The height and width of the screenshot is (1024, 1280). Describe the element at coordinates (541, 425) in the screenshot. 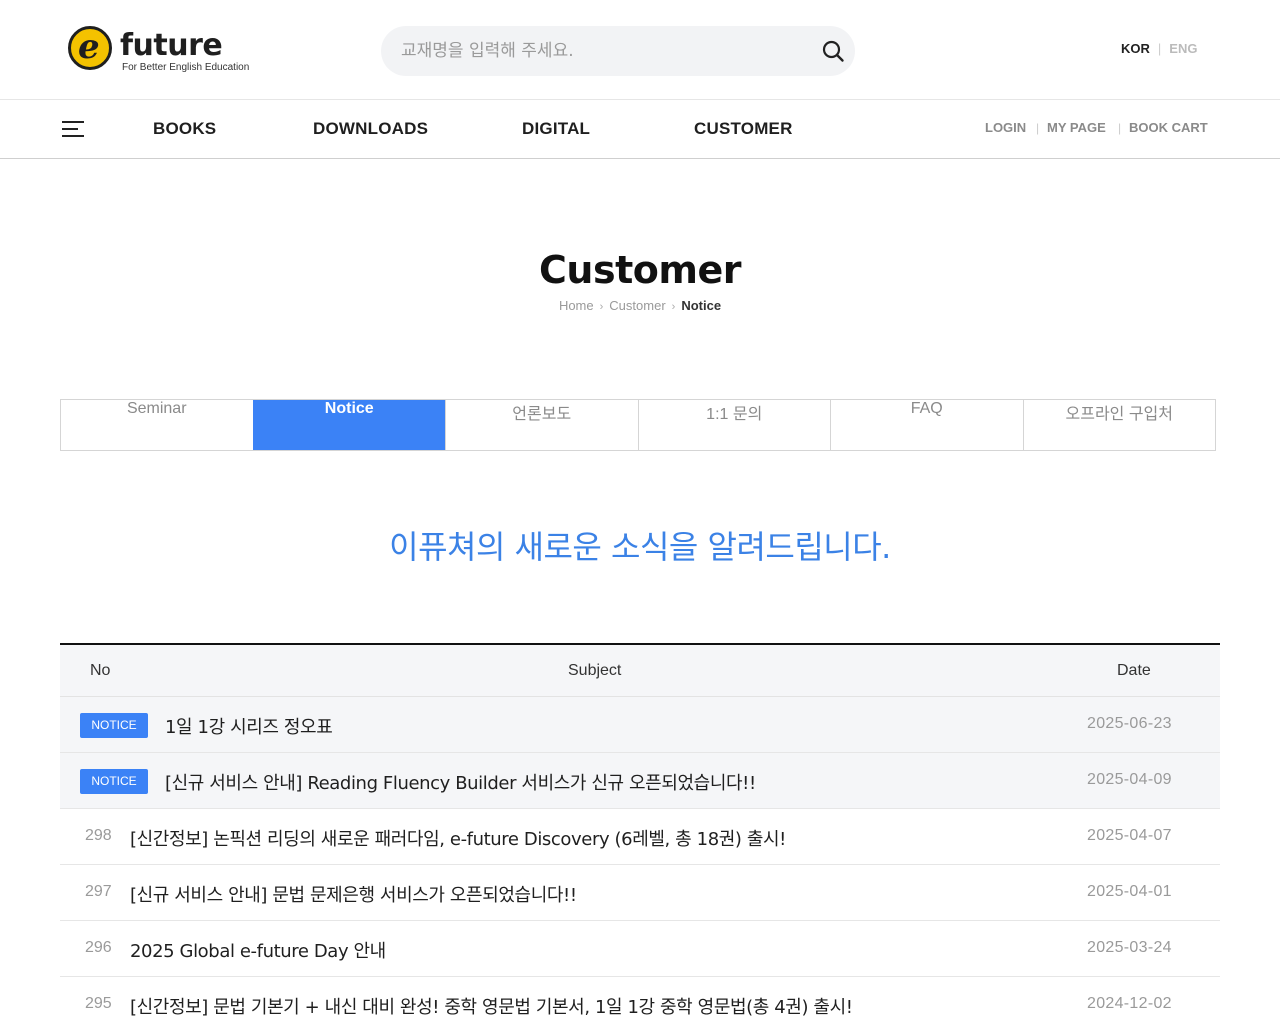

I see `tab-press: 언론보도` at that location.